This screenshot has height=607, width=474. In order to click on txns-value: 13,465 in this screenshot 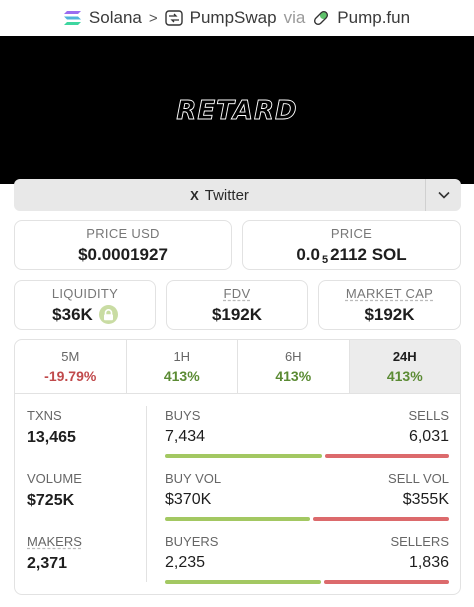, I will do `click(51, 437)`.